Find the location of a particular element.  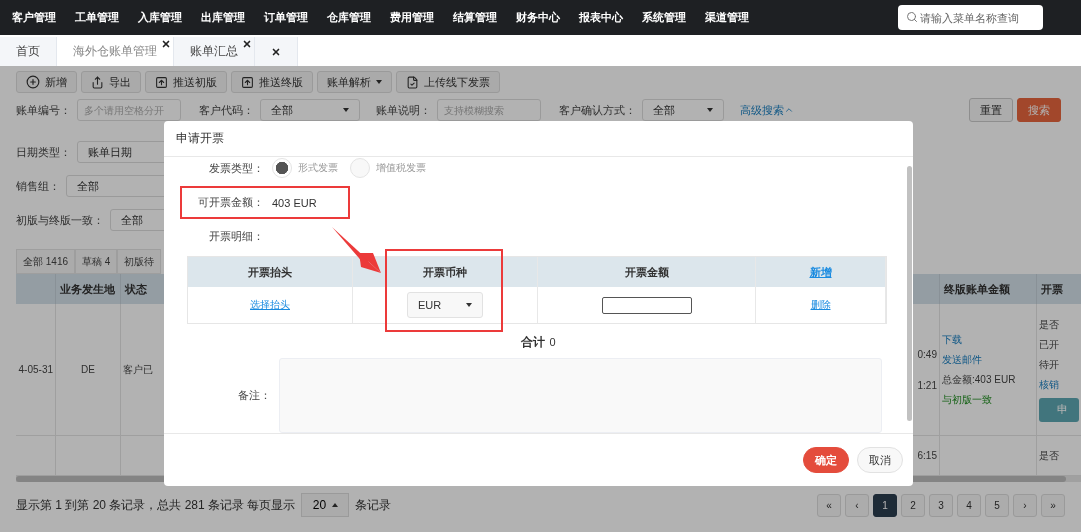

pagination-unit: 条记录 is located at coordinates (373, 505).